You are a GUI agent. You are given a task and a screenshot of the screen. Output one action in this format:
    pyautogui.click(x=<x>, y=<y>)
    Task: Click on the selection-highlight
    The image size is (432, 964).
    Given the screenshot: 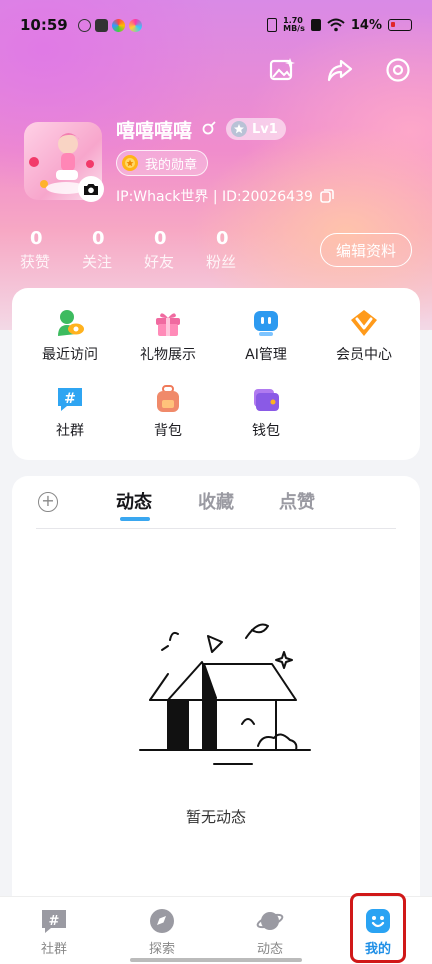 What is the action you would take?
    pyautogui.click(x=378, y=928)
    